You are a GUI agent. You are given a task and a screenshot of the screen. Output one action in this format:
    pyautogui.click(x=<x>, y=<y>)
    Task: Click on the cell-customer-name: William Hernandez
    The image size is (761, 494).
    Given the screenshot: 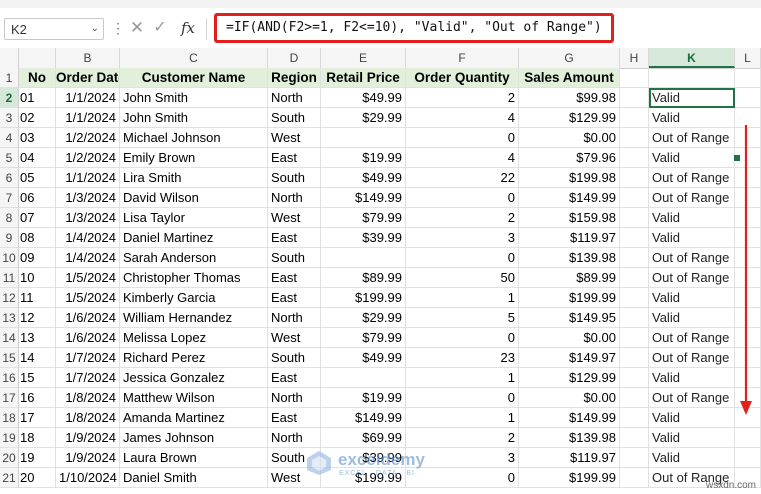 What is the action you would take?
    pyautogui.click(x=194, y=318)
    